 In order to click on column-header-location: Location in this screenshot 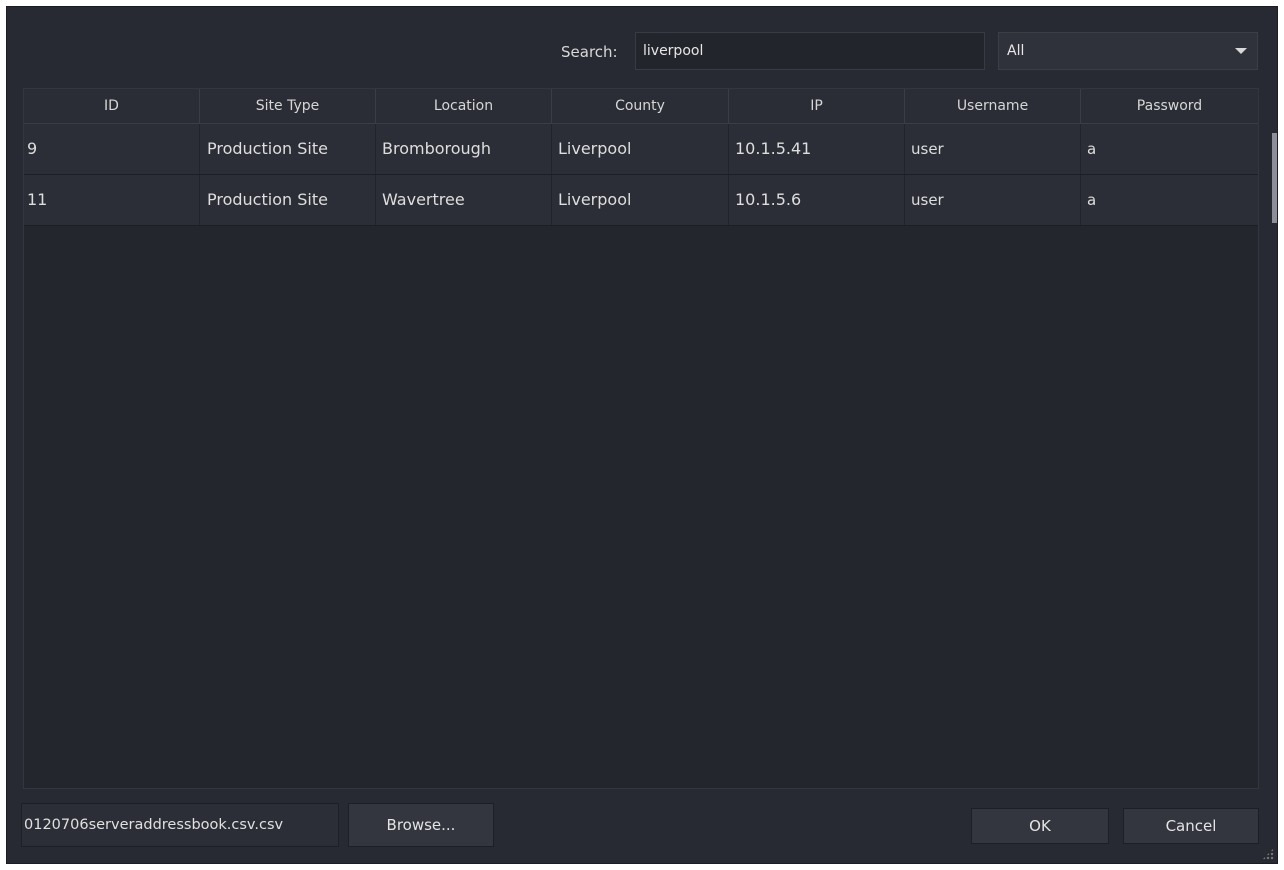, I will do `click(464, 106)`.